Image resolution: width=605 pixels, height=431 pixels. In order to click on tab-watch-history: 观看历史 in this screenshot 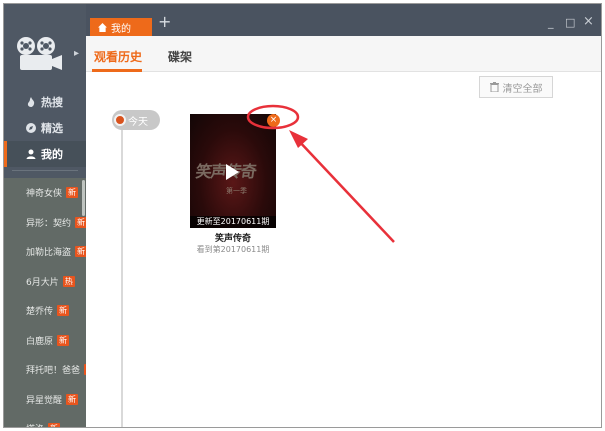, I will do `click(118, 56)`.